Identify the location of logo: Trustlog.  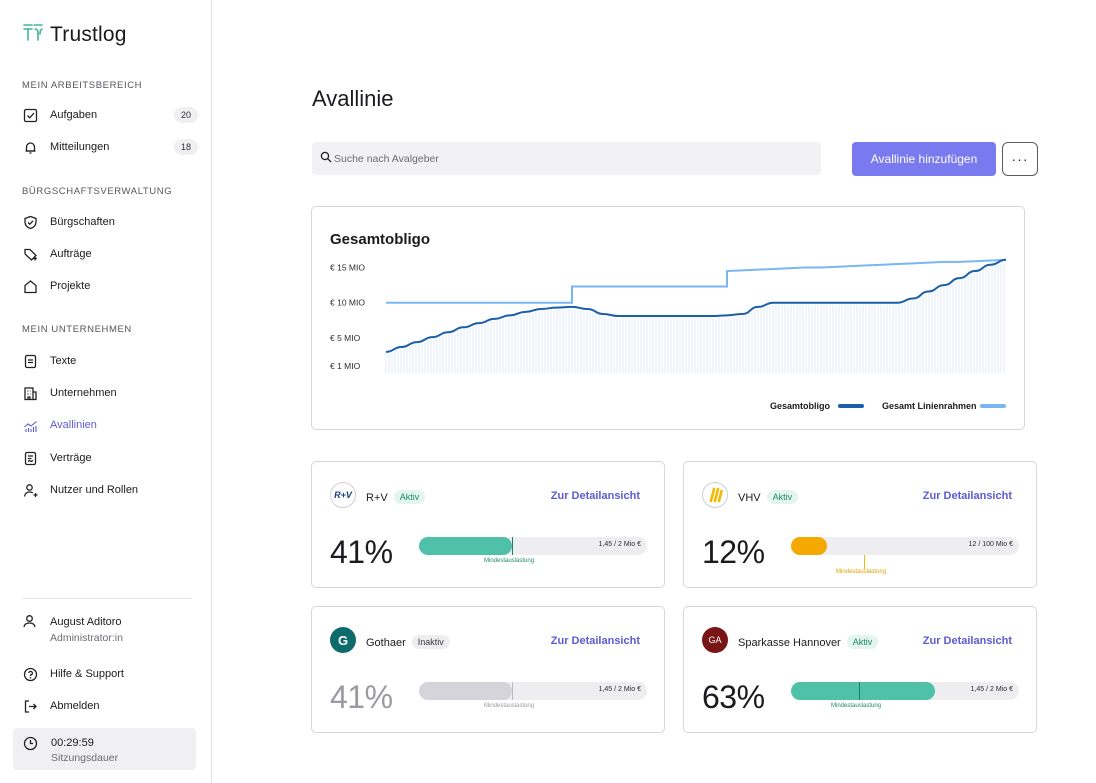
(74, 34).